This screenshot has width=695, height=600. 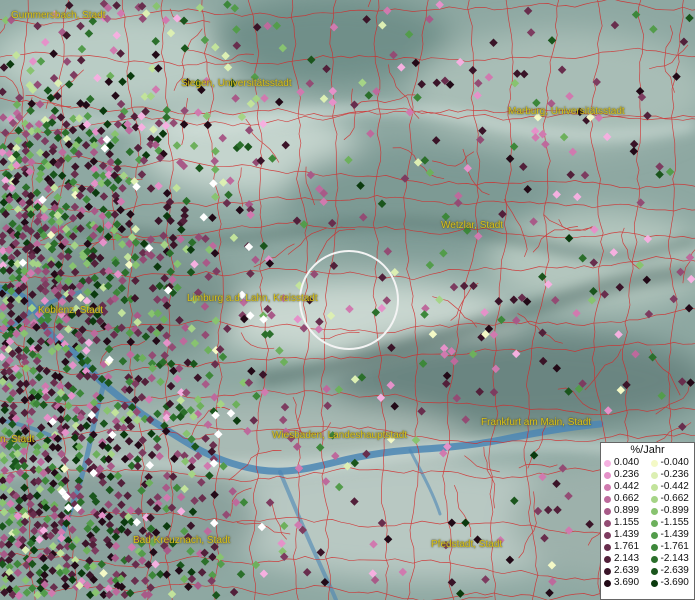 I want to click on legend-value: -2.639, so click(x=674, y=570).